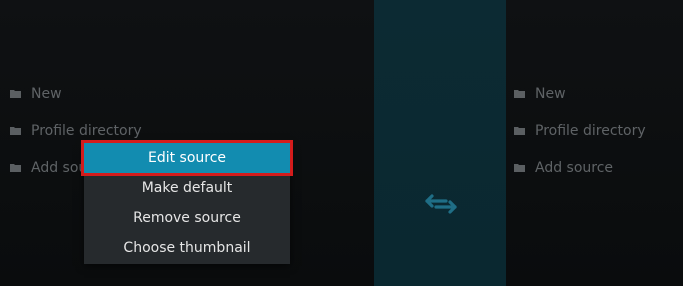 This screenshot has width=683, height=286. What do you see at coordinates (187, 218) in the screenshot?
I see `menu-item-remove-source: Remove source` at bounding box center [187, 218].